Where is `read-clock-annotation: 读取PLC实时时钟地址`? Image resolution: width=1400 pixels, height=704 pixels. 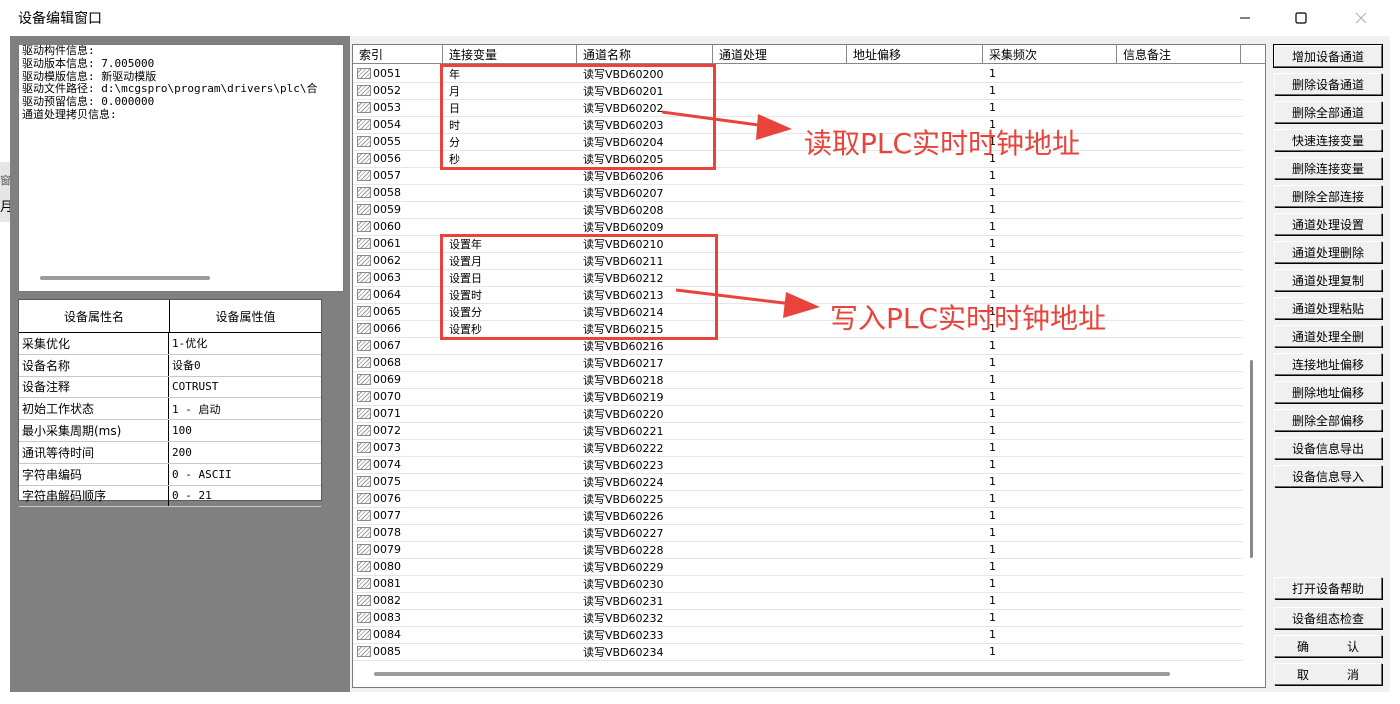 read-clock-annotation: 读取PLC实时时钟地址 is located at coordinates (942, 143).